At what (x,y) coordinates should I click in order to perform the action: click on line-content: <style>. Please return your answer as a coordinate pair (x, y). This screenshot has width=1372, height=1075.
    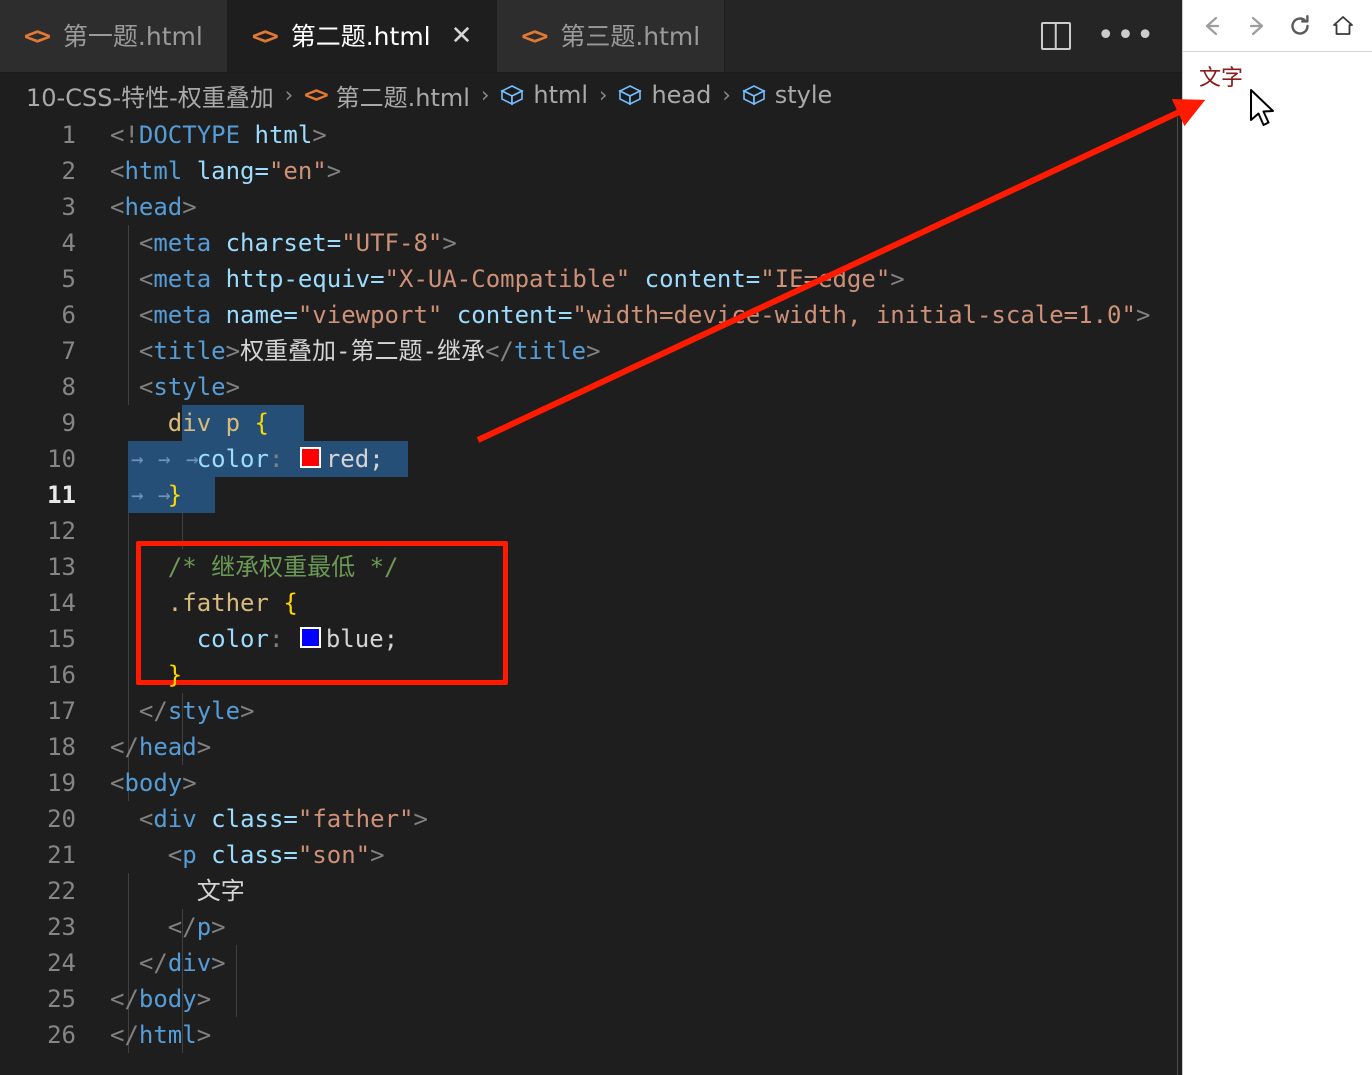
    Looking at the image, I should click on (637, 387).